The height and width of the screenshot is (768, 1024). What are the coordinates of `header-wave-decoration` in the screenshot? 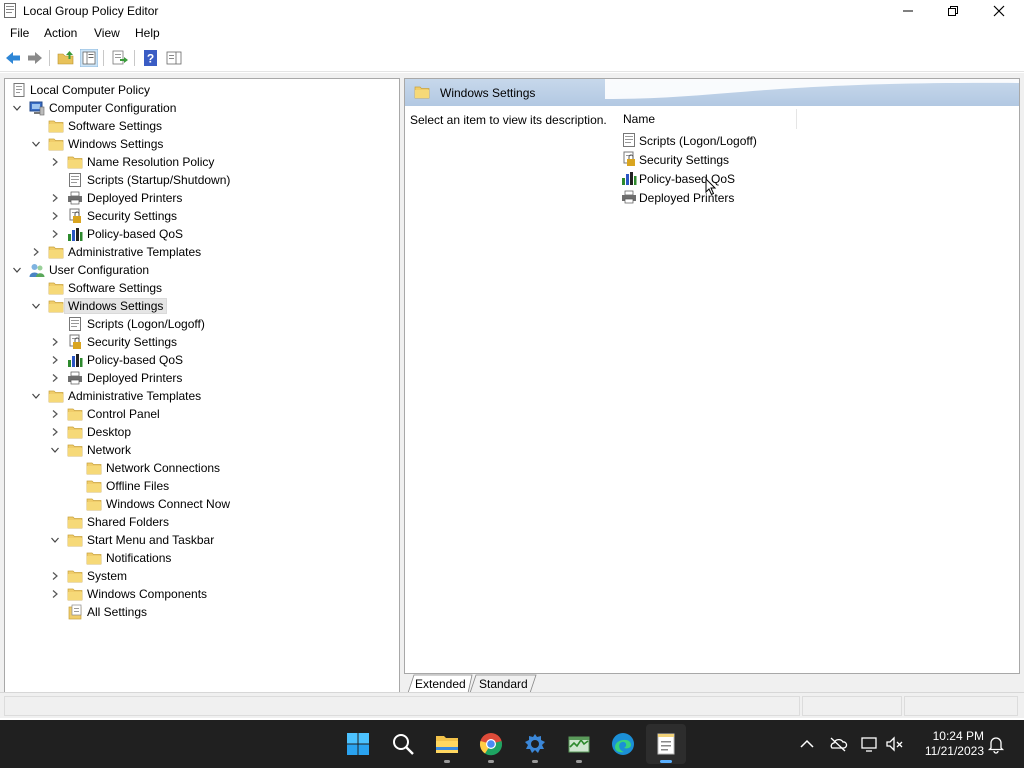 It's located at (812, 89).